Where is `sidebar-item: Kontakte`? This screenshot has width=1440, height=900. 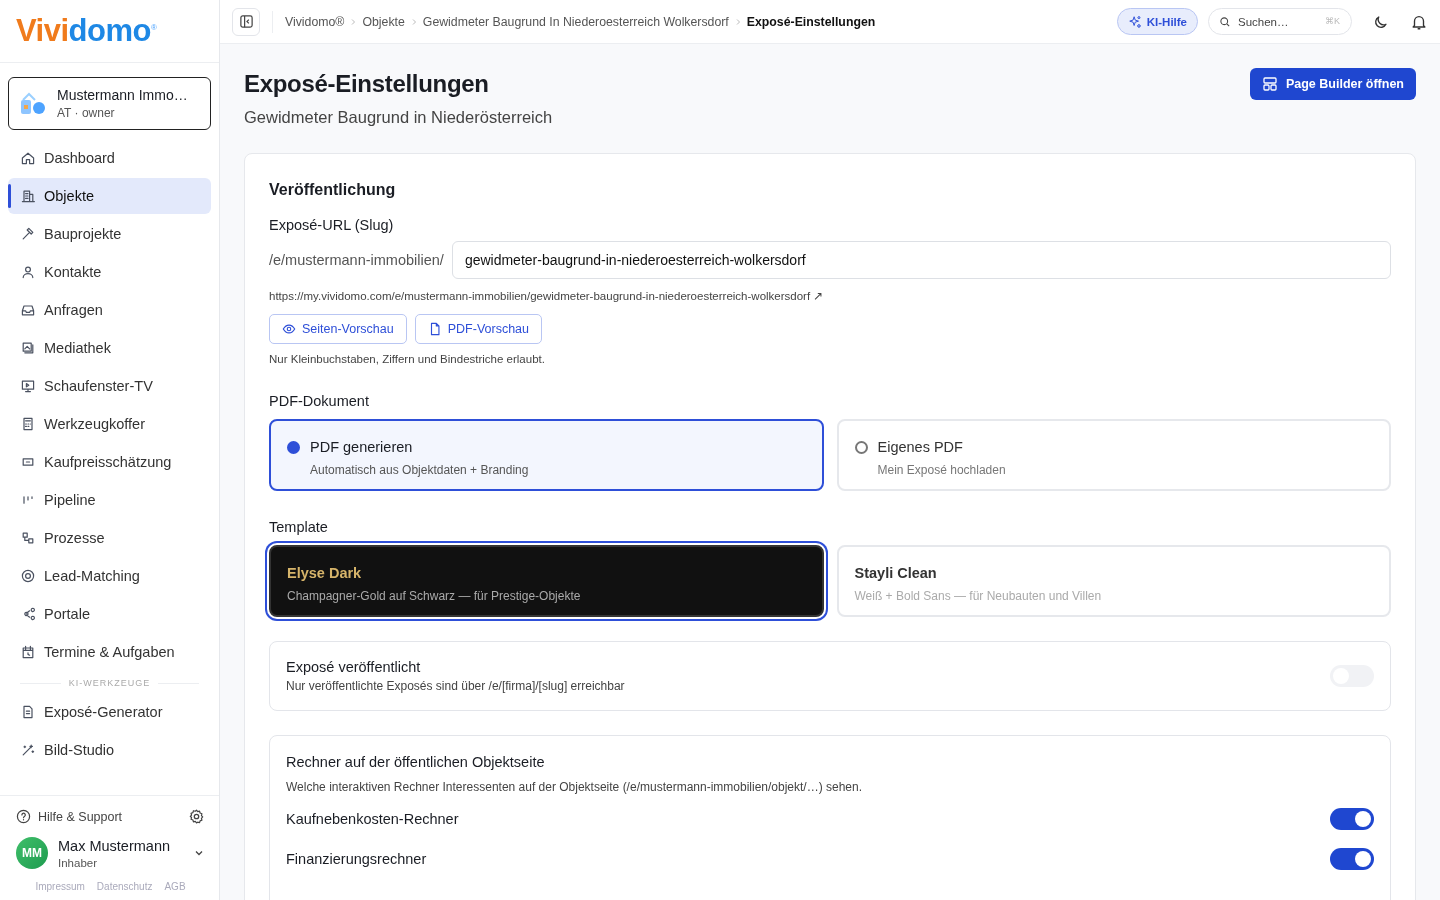
sidebar-item: Kontakte is located at coordinates (109, 272).